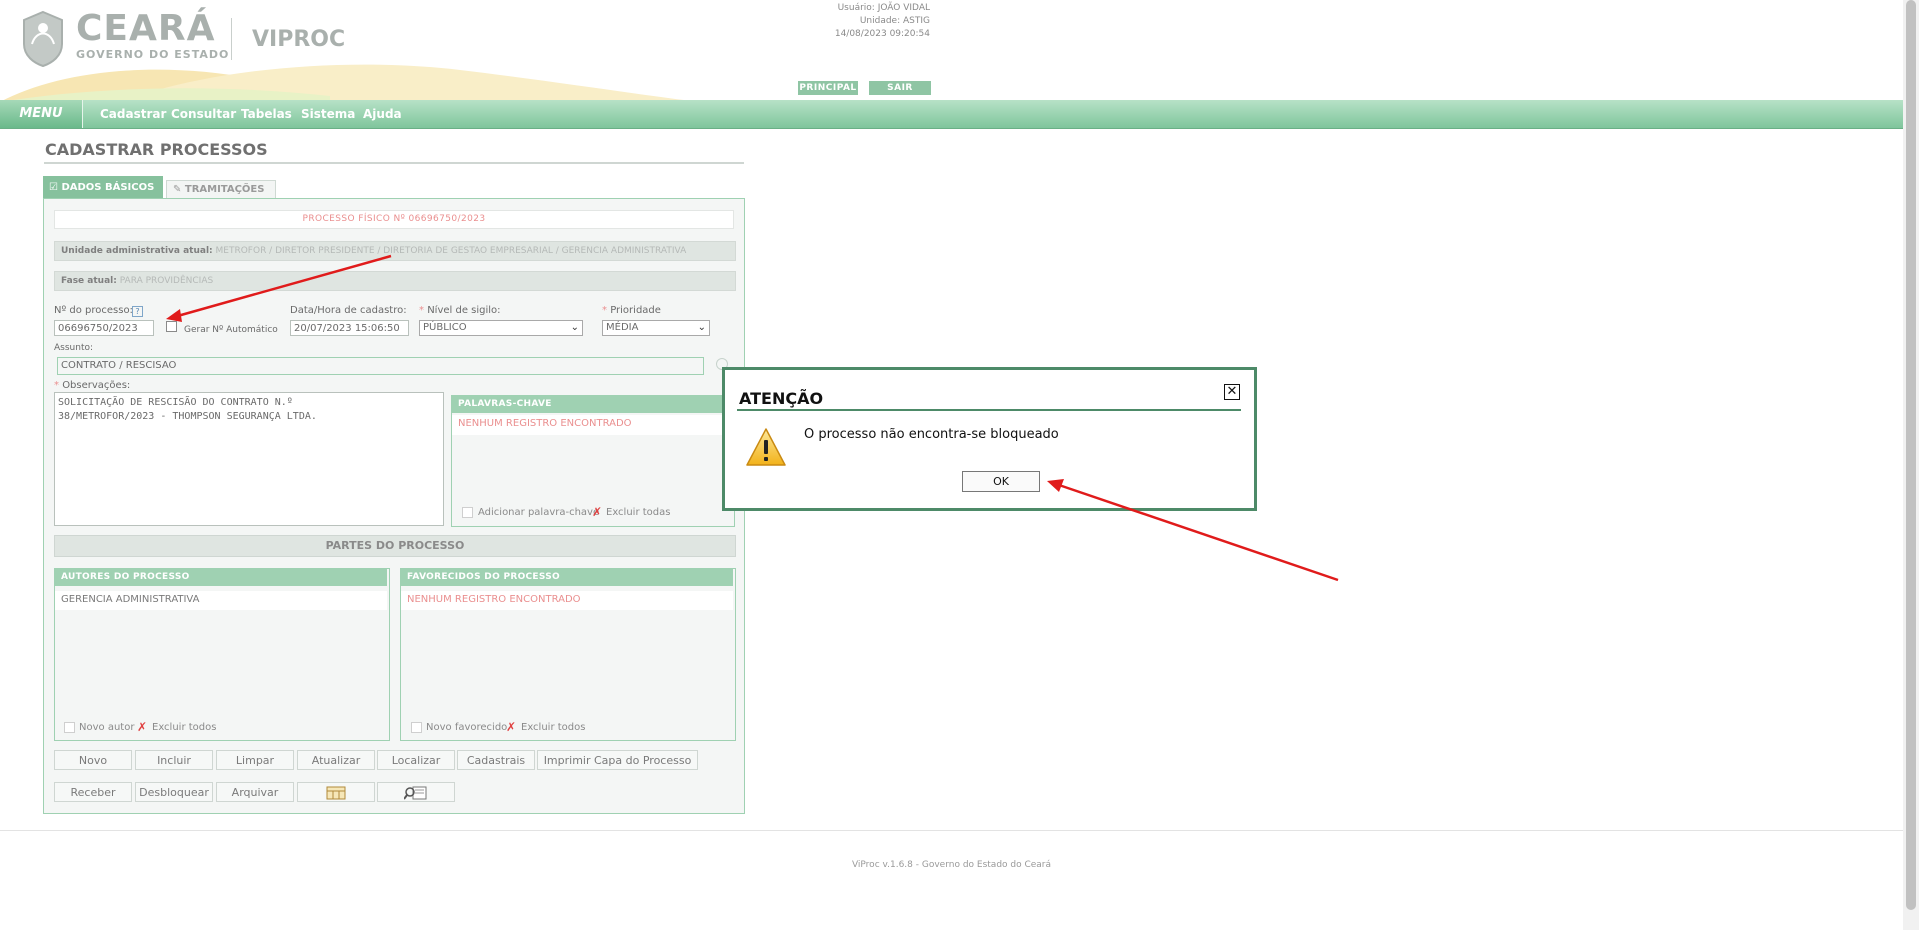  Describe the element at coordinates (1193, 530) in the screenshot. I see `annotation-arrow-to-ok` at that location.